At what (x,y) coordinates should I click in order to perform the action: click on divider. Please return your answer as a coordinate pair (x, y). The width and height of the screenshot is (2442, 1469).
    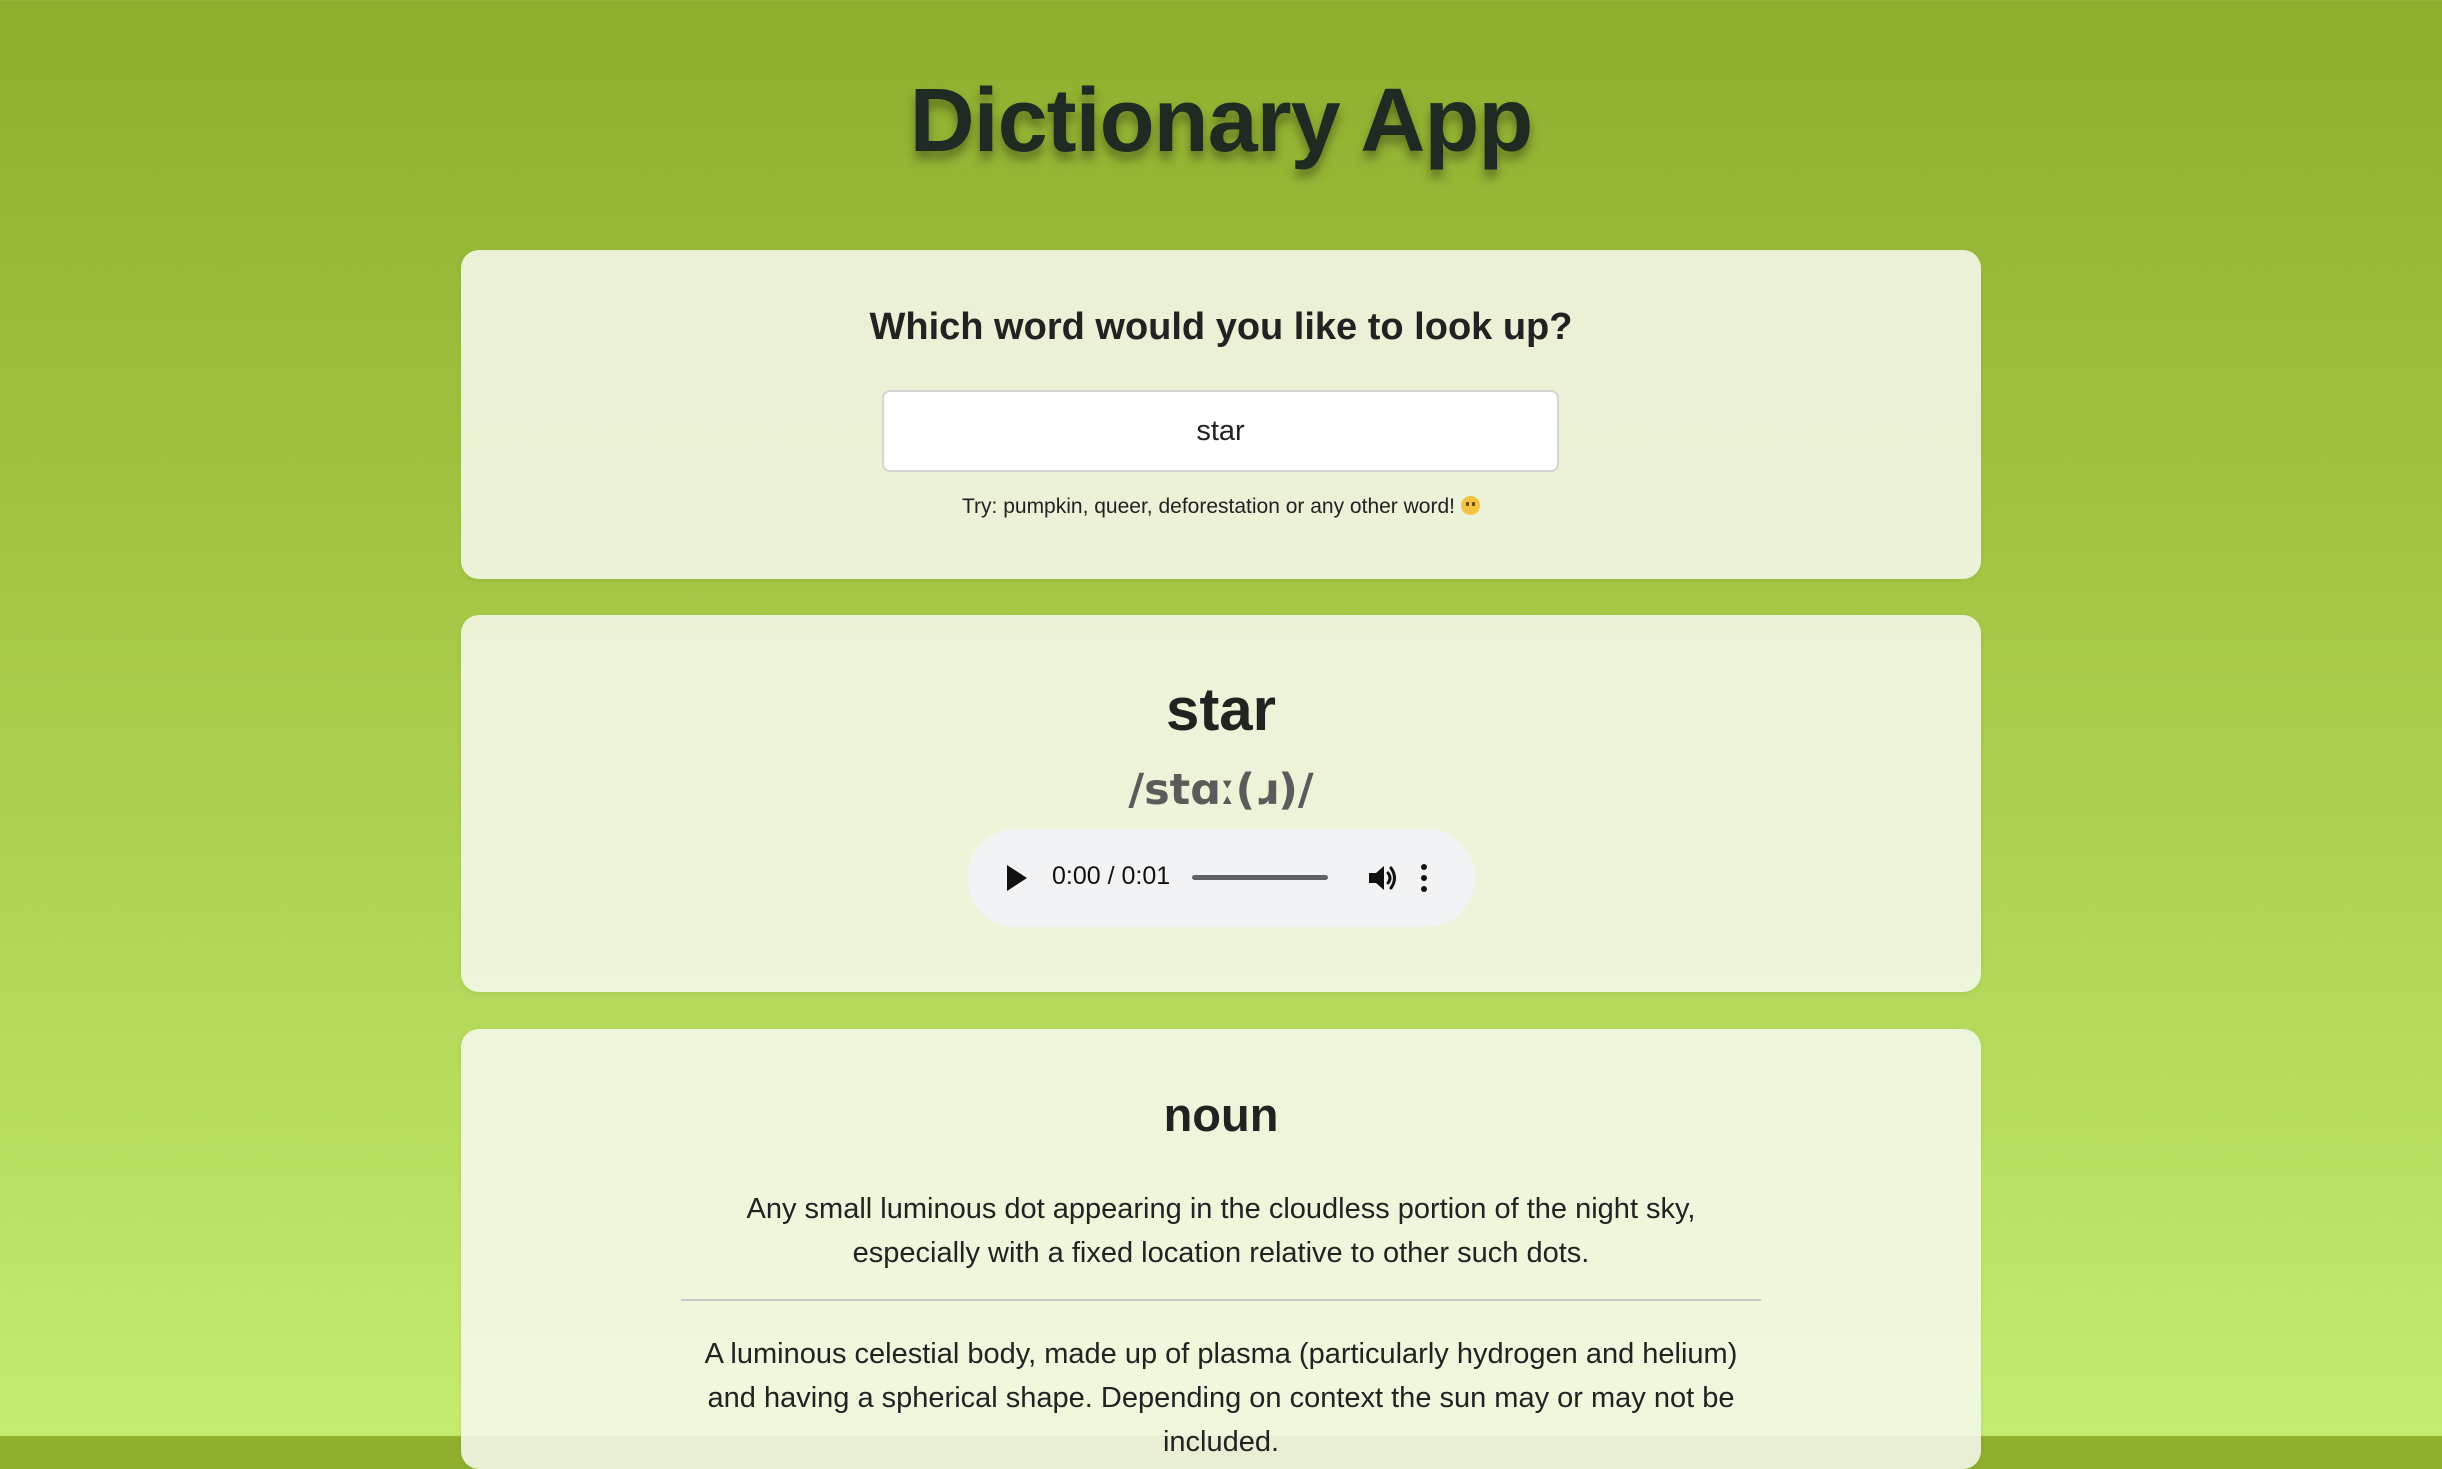
    Looking at the image, I should click on (1221, 1300).